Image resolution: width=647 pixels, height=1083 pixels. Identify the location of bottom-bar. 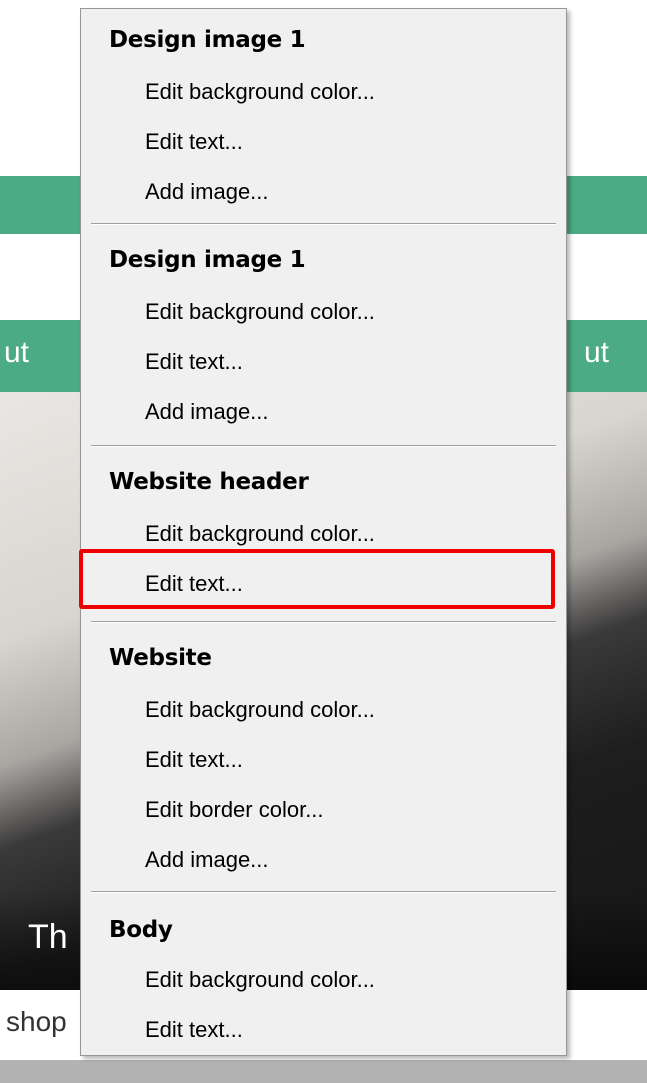
(323, 1071).